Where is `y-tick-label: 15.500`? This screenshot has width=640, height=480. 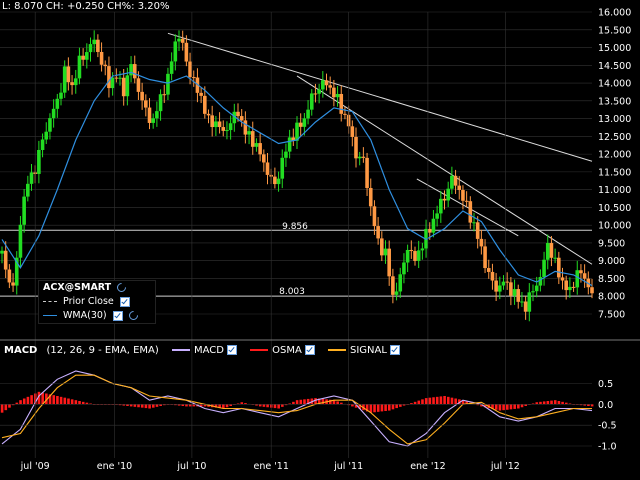
y-tick-label: 15.500 is located at coordinates (614, 30).